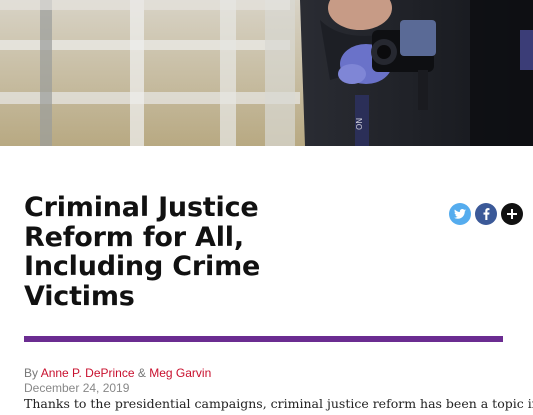 The height and width of the screenshot is (415, 533). I want to click on plus-icon, so click(512, 214).